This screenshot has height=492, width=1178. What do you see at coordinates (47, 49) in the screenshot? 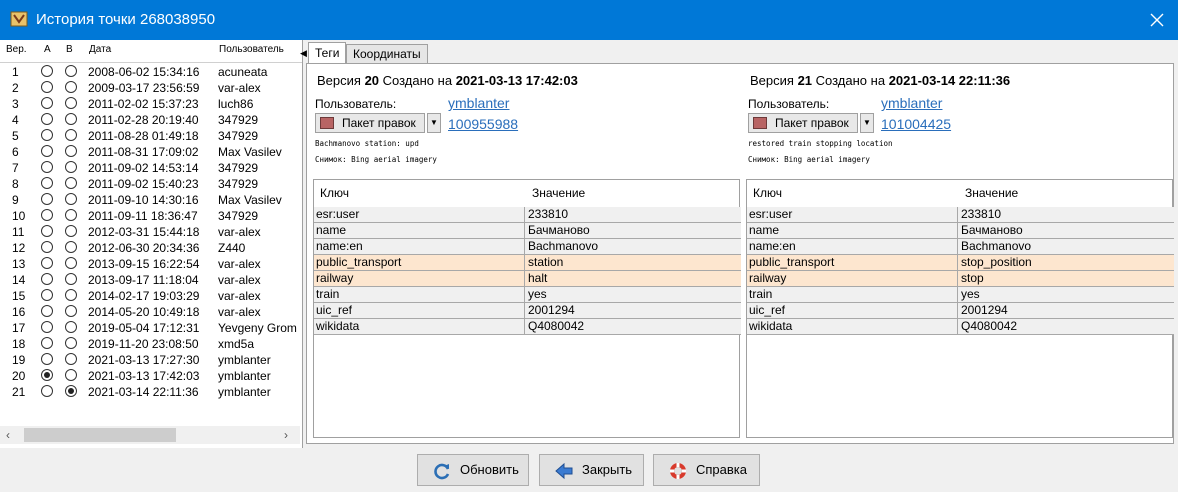
I see `col-a-header: A` at bounding box center [47, 49].